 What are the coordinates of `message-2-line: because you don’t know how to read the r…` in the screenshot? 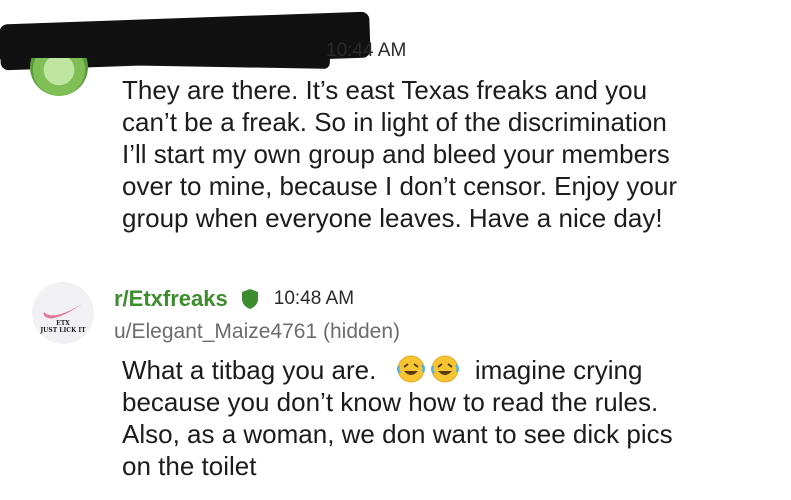 It's located at (390, 402).